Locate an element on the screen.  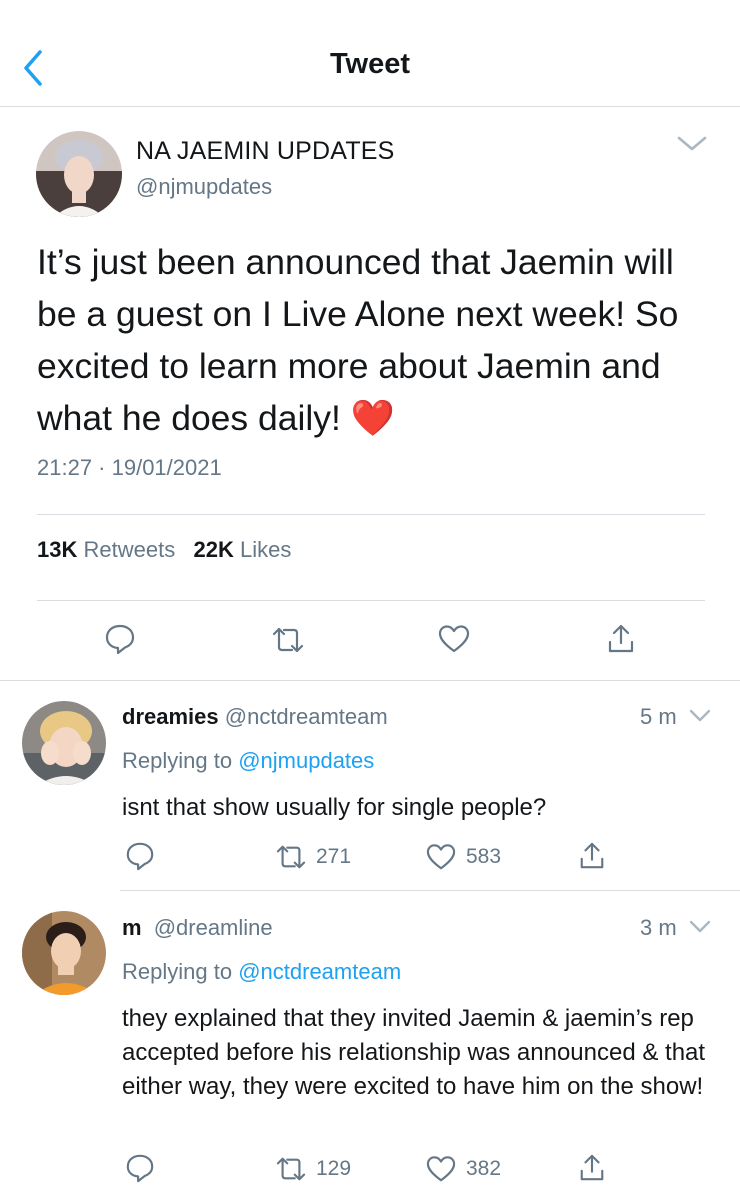
heart-emoji: ❤️ is located at coordinates (372, 418).